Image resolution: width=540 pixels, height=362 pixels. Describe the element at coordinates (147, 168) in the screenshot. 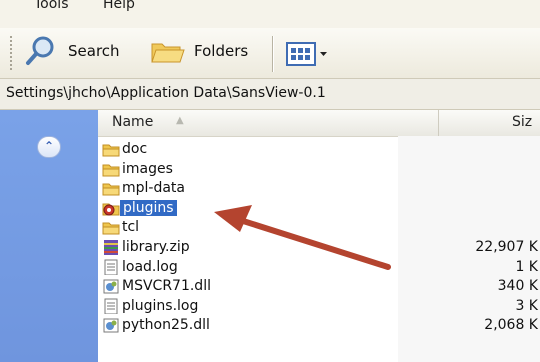

I see `file-name: images` at that location.